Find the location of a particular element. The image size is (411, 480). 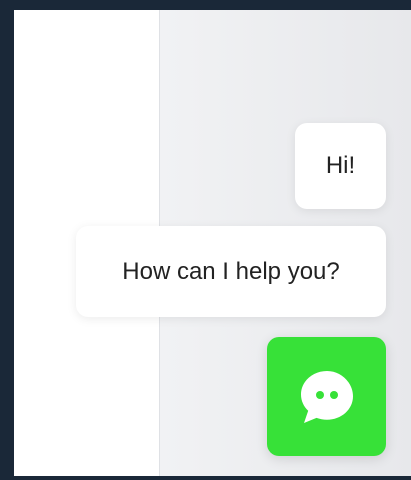

chat-message-question-text: How can I help you? is located at coordinates (231, 271).